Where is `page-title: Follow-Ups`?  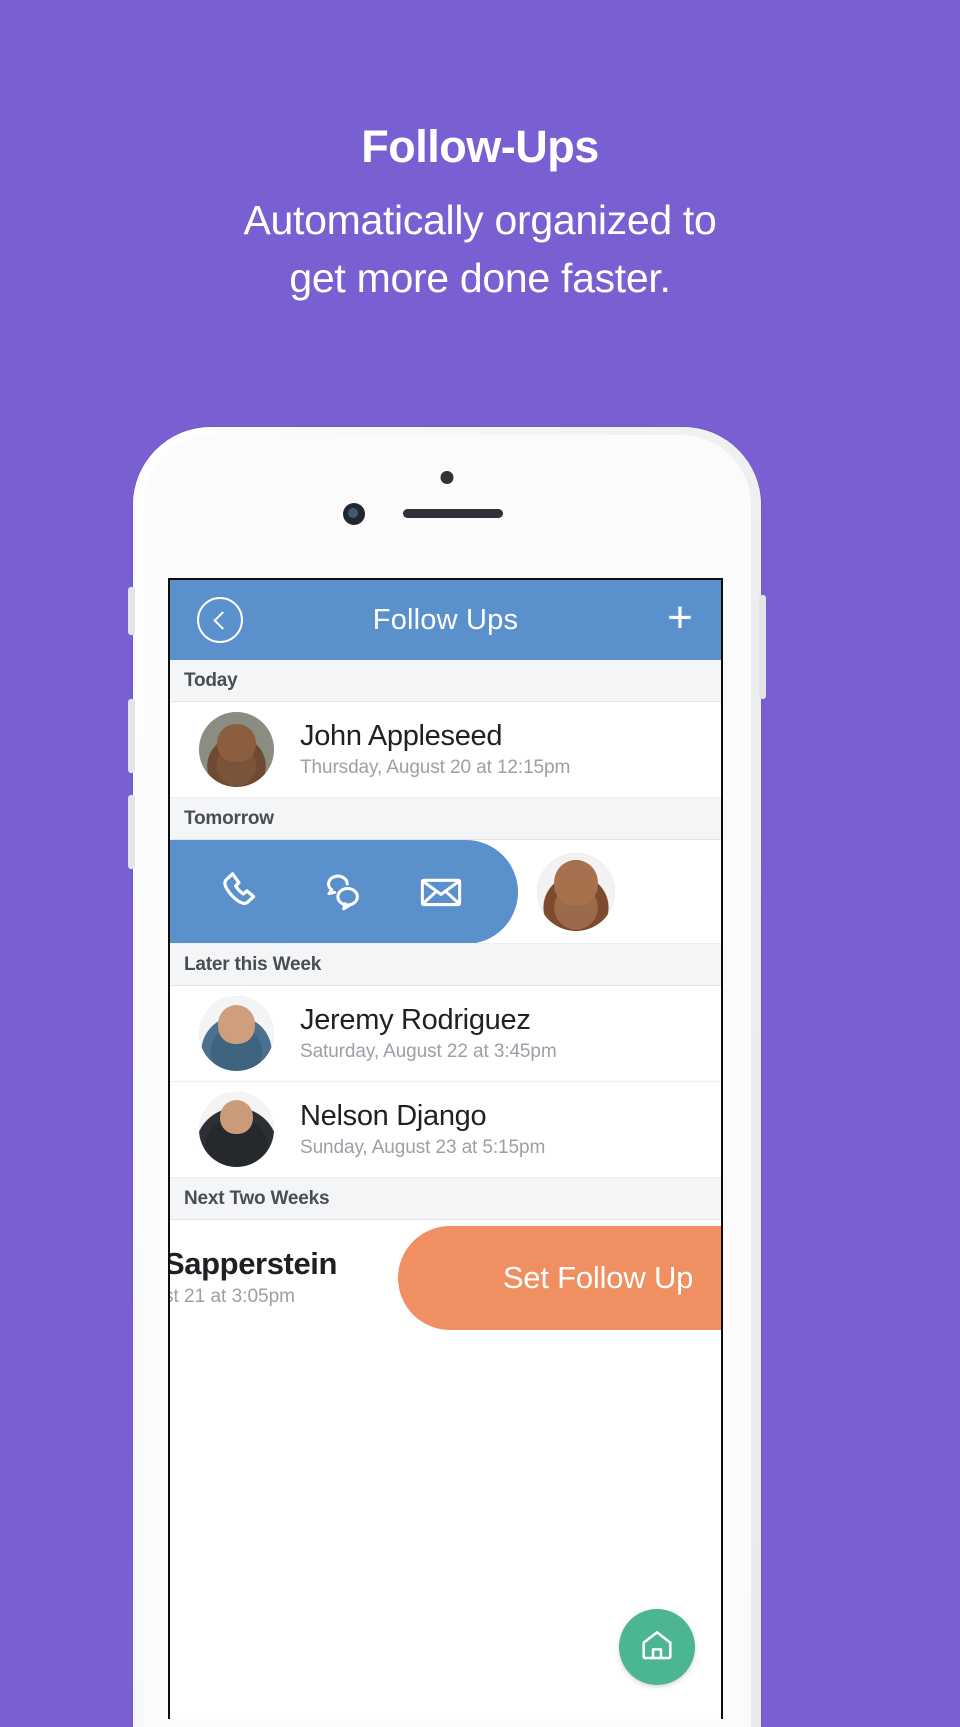 page-title: Follow-Ups is located at coordinates (480, 146).